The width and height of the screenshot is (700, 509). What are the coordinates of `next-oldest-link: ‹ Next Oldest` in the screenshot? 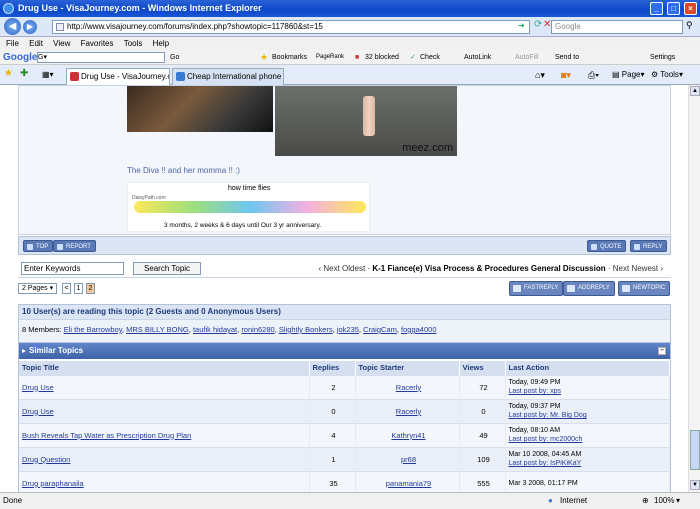 It's located at (342, 268).